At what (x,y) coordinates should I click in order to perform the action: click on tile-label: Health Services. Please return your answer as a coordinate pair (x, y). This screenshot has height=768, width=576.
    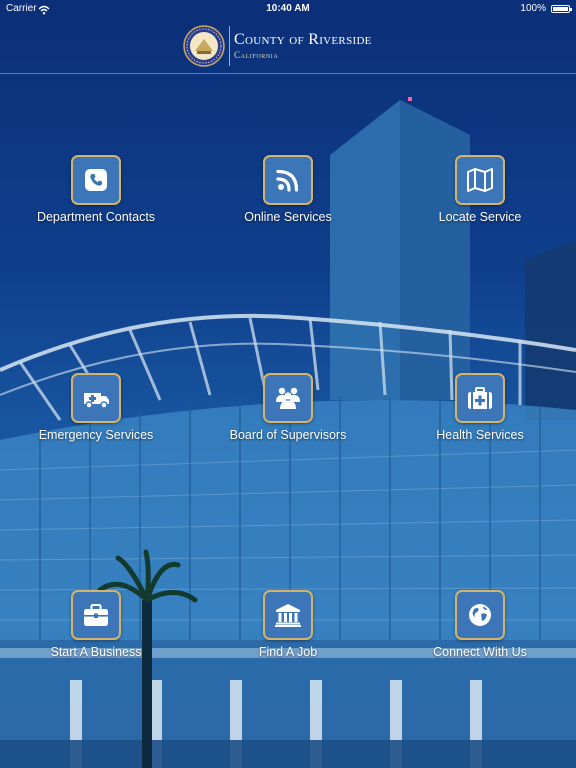
    Looking at the image, I should click on (480, 435).